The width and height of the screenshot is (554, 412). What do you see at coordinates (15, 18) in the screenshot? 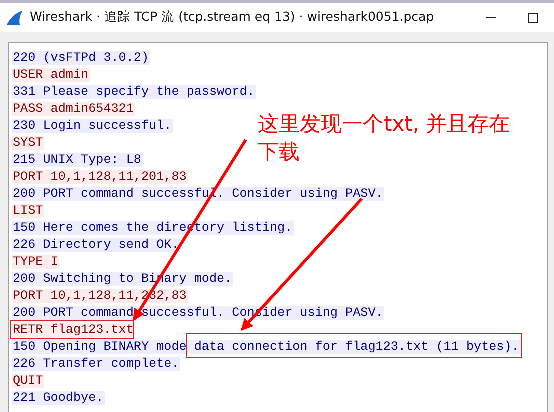
I see `shark-fin-icon` at bounding box center [15, 18].